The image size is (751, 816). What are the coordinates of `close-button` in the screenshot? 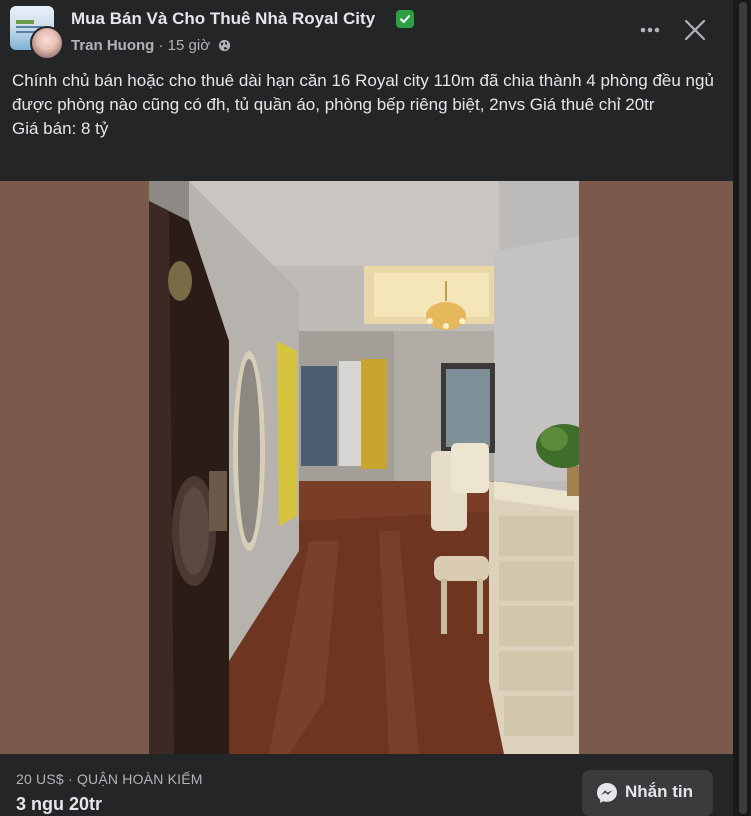 It's located at (695, 30).